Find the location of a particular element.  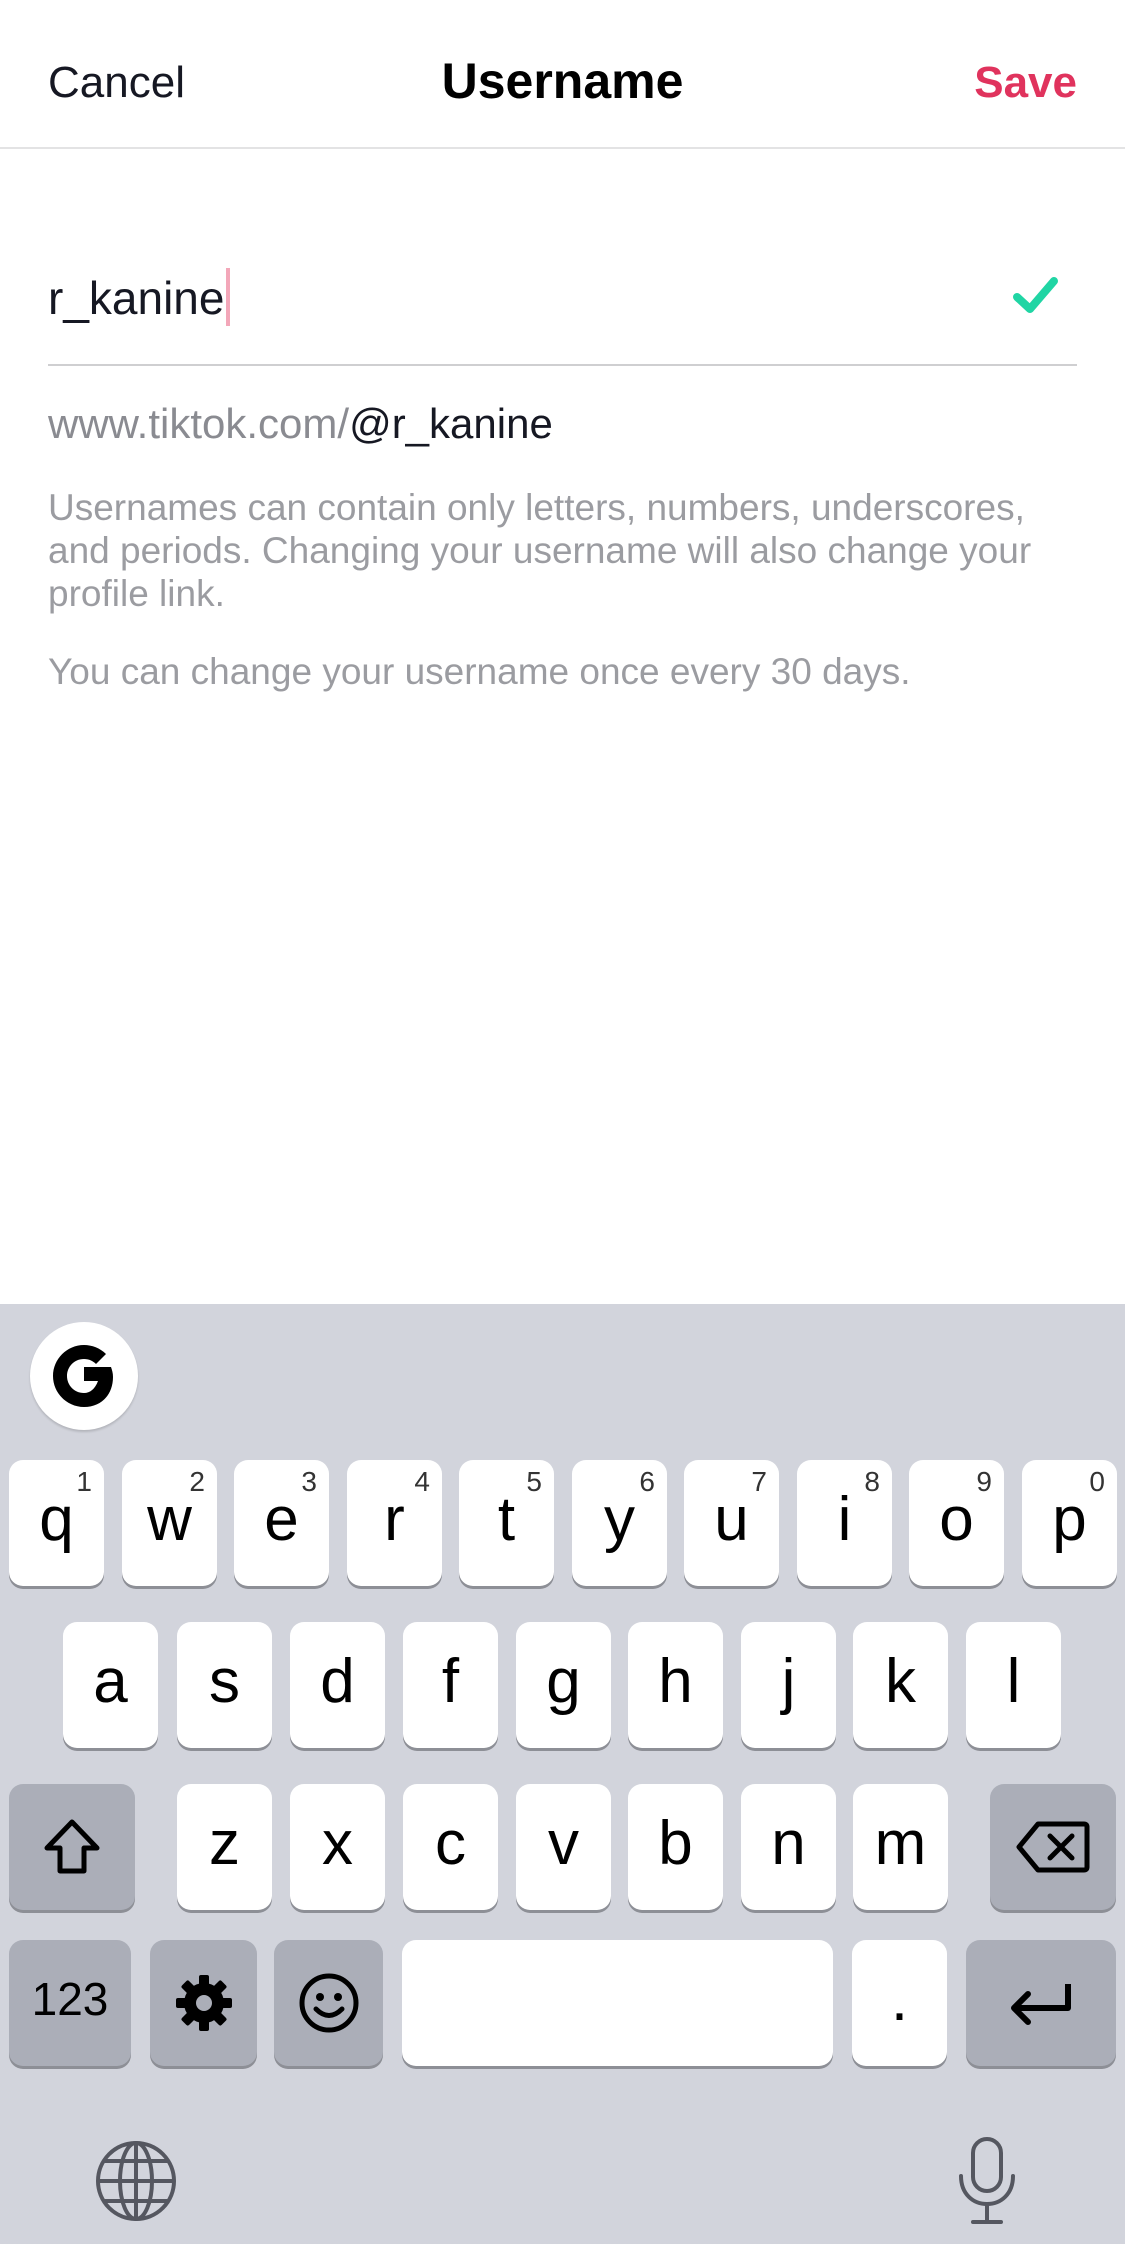

key-n: n is located at coordinates (788, 1847).